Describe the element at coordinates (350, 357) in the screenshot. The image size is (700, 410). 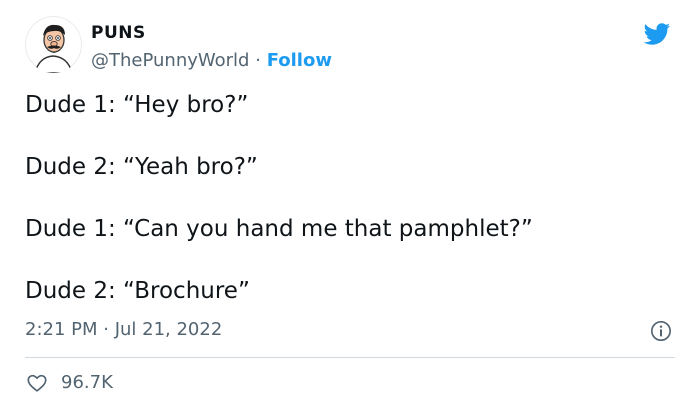
I see `divider` at that location.